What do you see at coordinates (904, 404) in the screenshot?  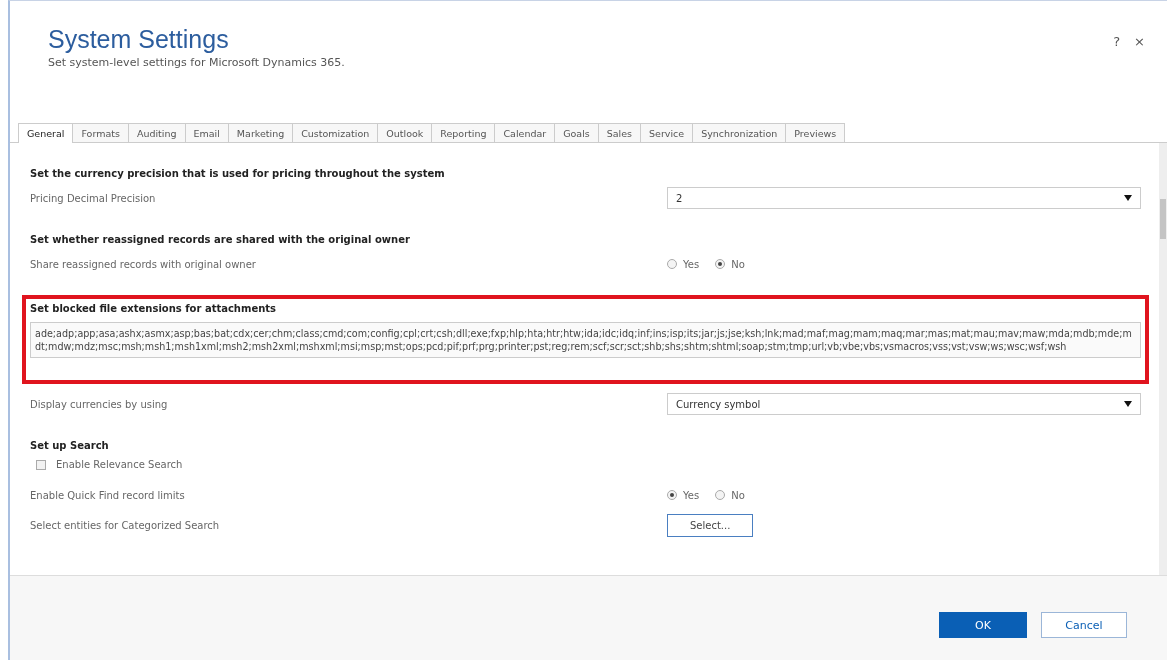 I see `dropdown: Currency symbol` at bounding box center [904, 404].